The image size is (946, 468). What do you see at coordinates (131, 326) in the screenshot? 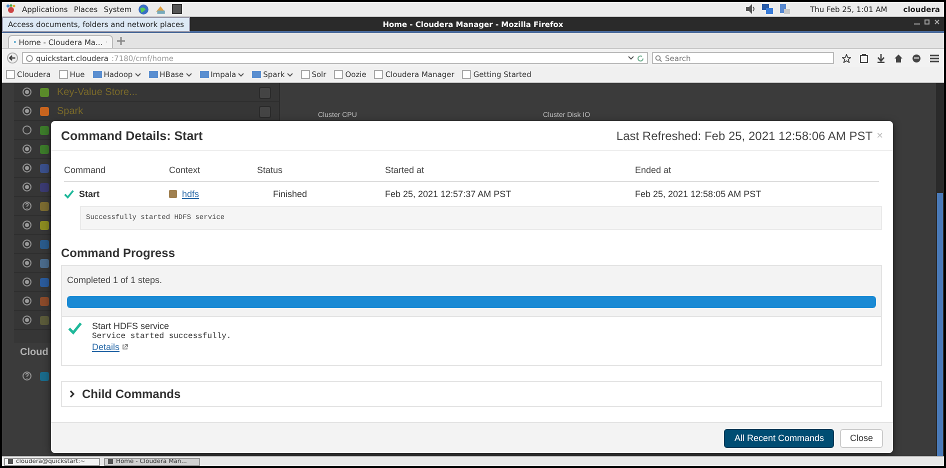
I see `step-title: Start HDFS service` at bounding box center [131, 326].